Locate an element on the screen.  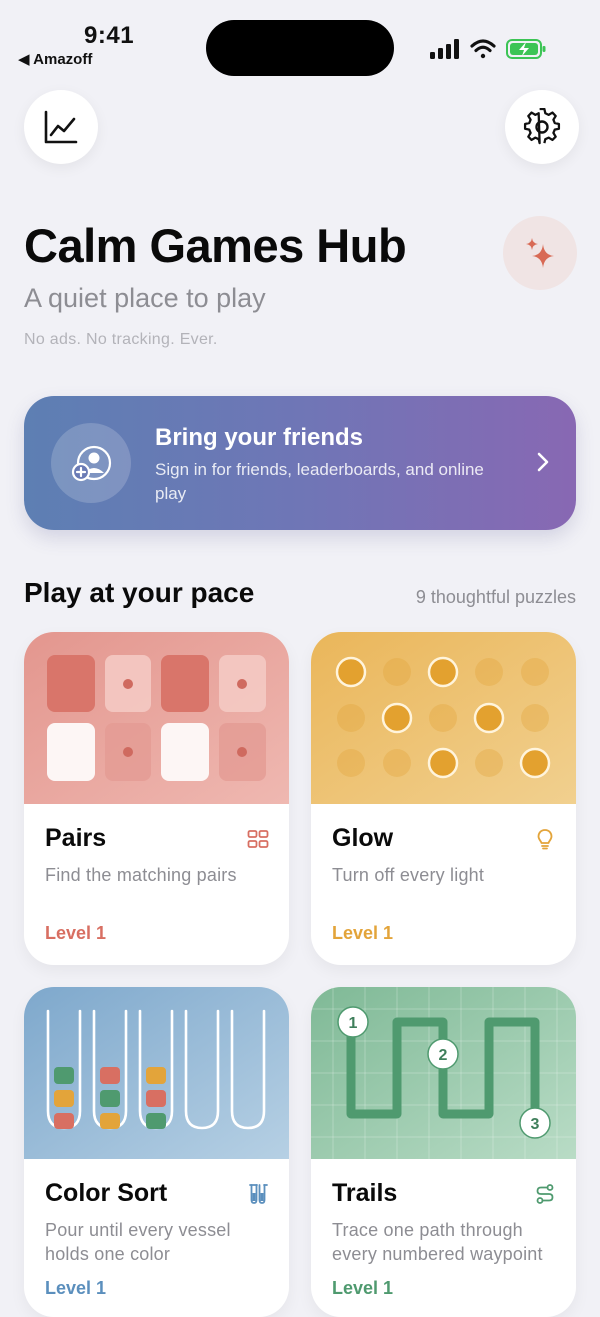
test-tubes-icon is located at coordinates (258, 1194).